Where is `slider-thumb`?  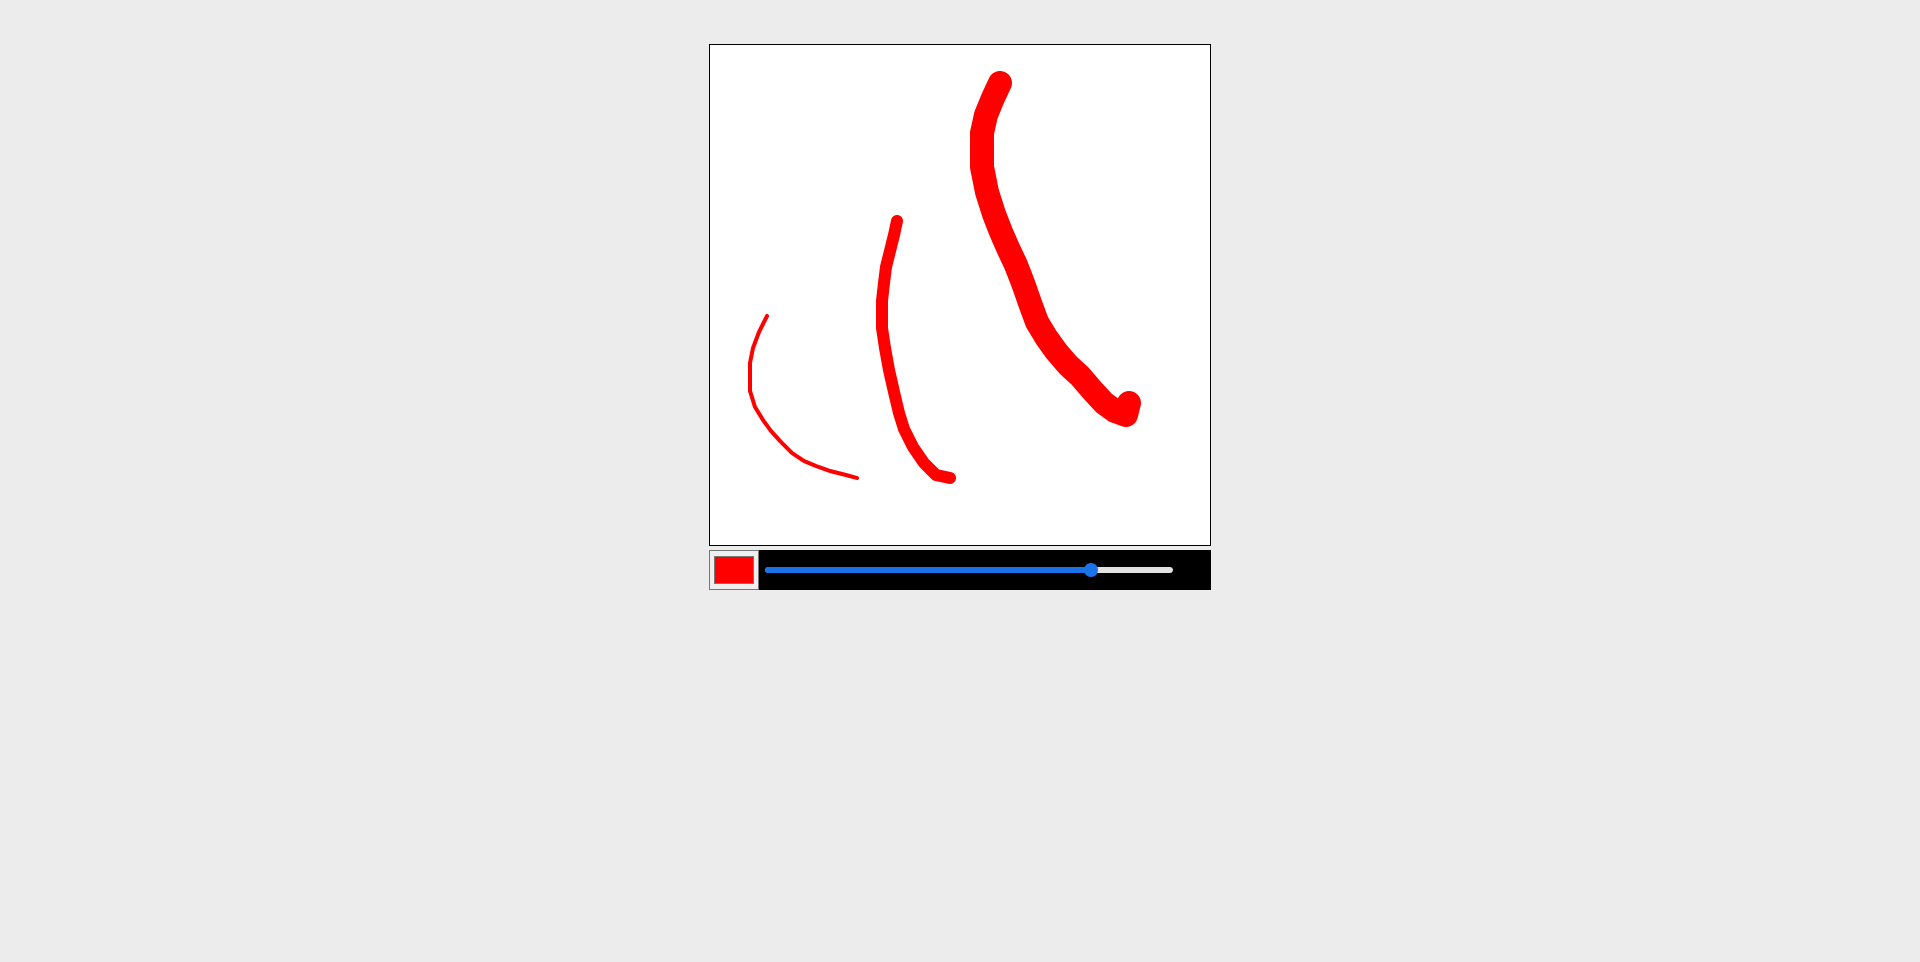 slider-thumb is located at coordinates (1091, 570).